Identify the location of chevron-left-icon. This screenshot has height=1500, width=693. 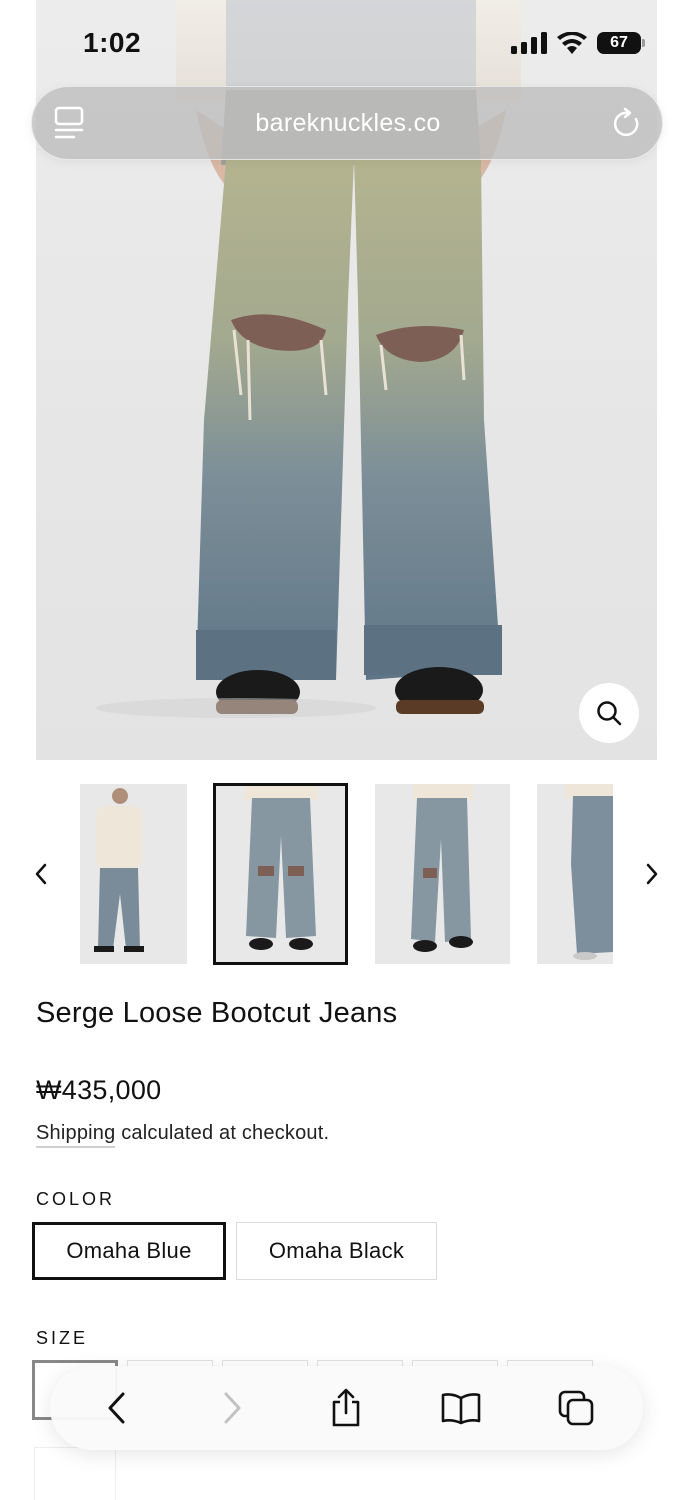
(41, 874).